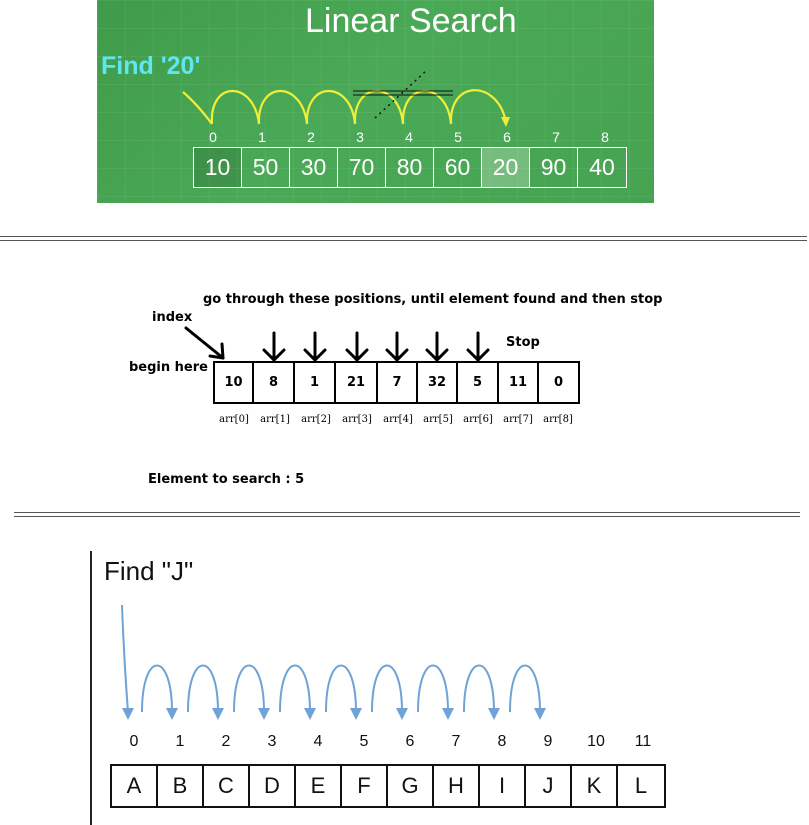 The height and width of the screenshot is (825, 809). I want to click on p3-cell: K, so click(595, 786).